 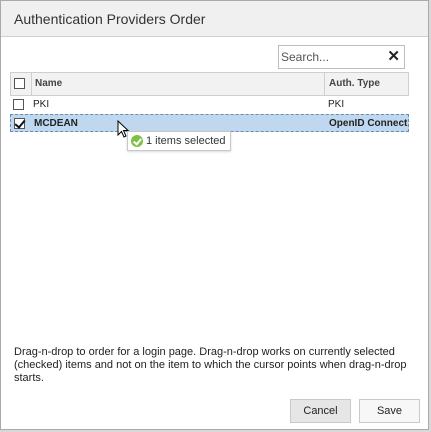 What do you see at coordinates (186, 141) in the screenshot?
I see `drag-tooltip-text: 1 items selected` at bounding box center [186, 141].